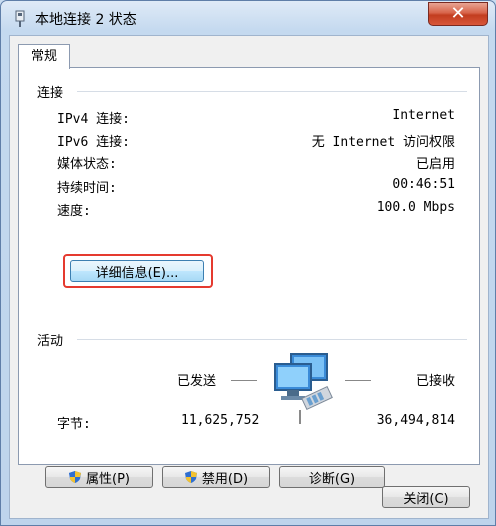 Image resolution: width=496 pixels, height=526 pixels. Describe the element at coordinates (272, 339) in the screenshot. I see `activity-divider` at that location.